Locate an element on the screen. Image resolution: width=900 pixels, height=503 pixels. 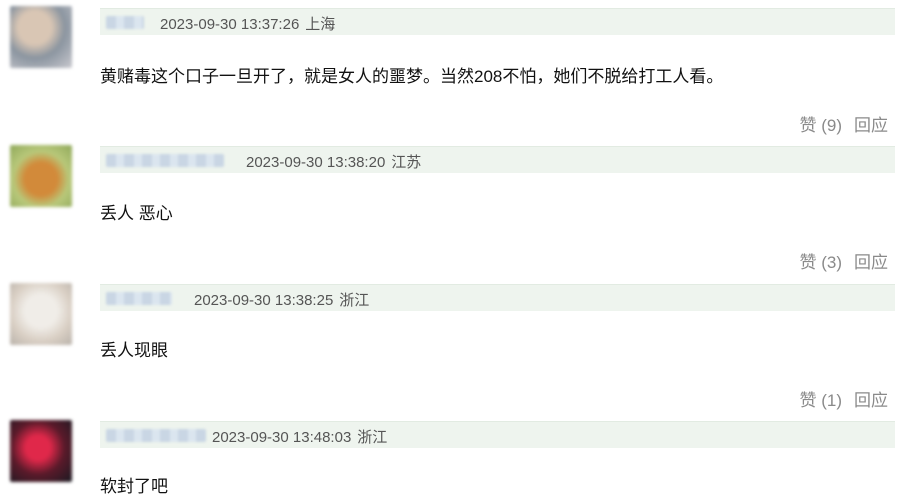
comment-meta: 2023-09-30 13:37:26 上海 is located at coordinates (250, 23).